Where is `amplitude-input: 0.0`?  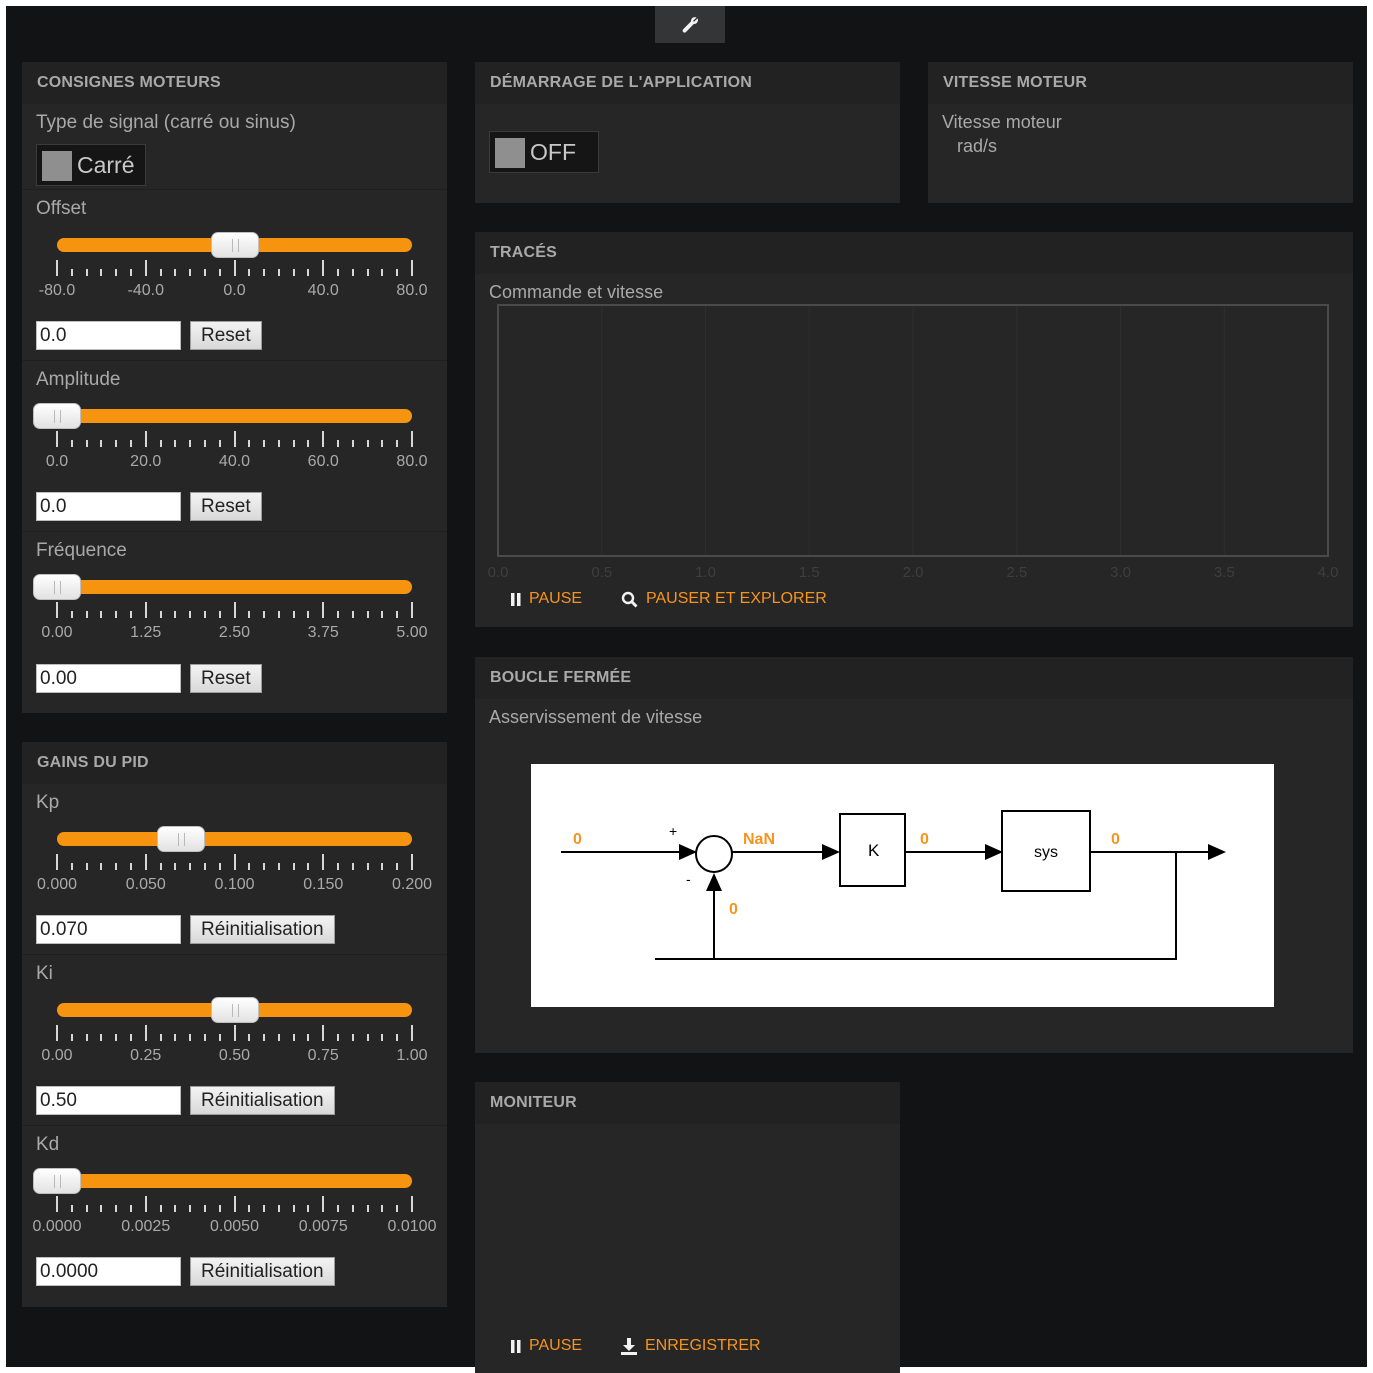 amplitude-input: 0.0 is located at coordinates (108, 506).